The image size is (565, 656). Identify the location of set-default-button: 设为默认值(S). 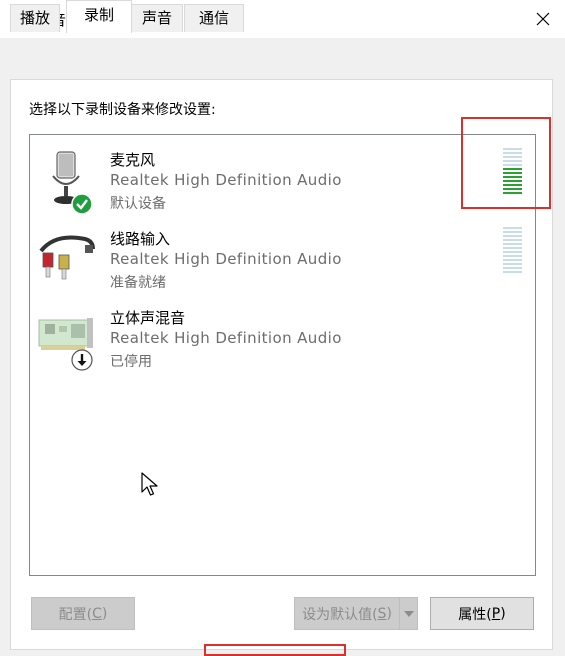
(347, 613).